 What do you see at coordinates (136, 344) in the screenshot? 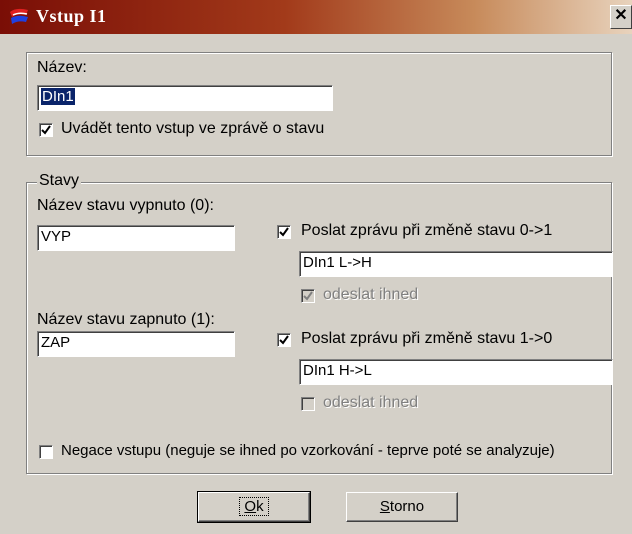
I see `on-state-input: ZAP` at bounding box center [136, 344].